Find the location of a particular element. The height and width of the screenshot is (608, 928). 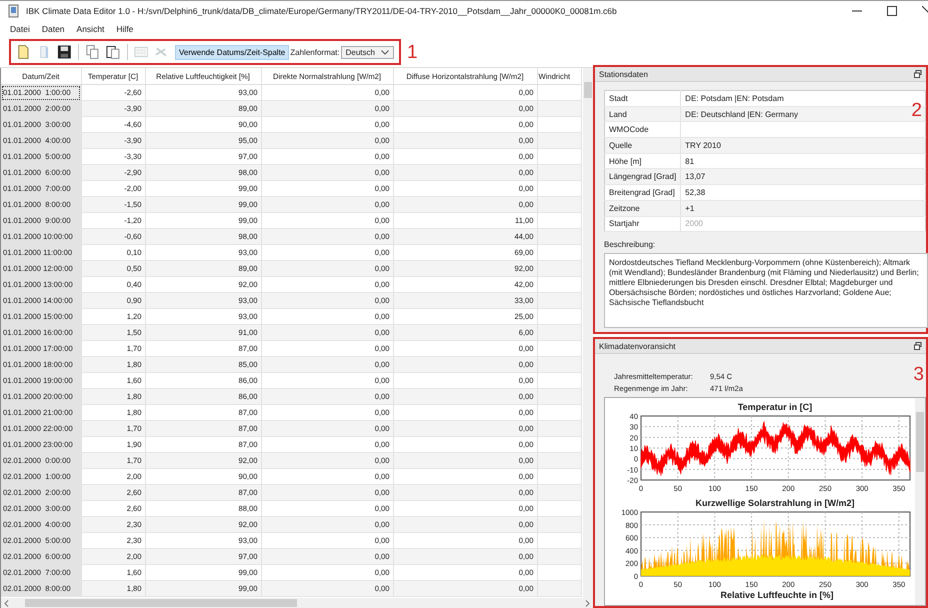

chart-title: Relative Luftfeuchte in [%] is located at coordinates (776, 595).